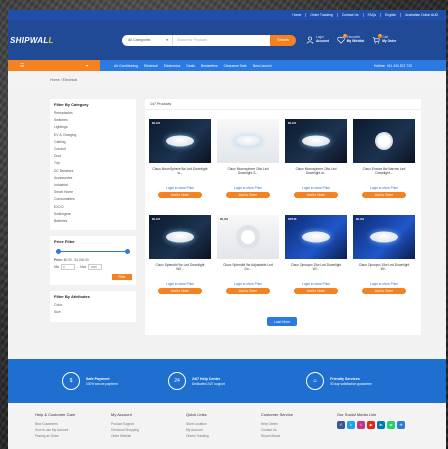 Image resolution: width=448 pixels, height=449 pixels. What do you see at coordinates (177, 381) in the screenshot?
I see `support-24-icon: 24` at bounding box center [177, 381].